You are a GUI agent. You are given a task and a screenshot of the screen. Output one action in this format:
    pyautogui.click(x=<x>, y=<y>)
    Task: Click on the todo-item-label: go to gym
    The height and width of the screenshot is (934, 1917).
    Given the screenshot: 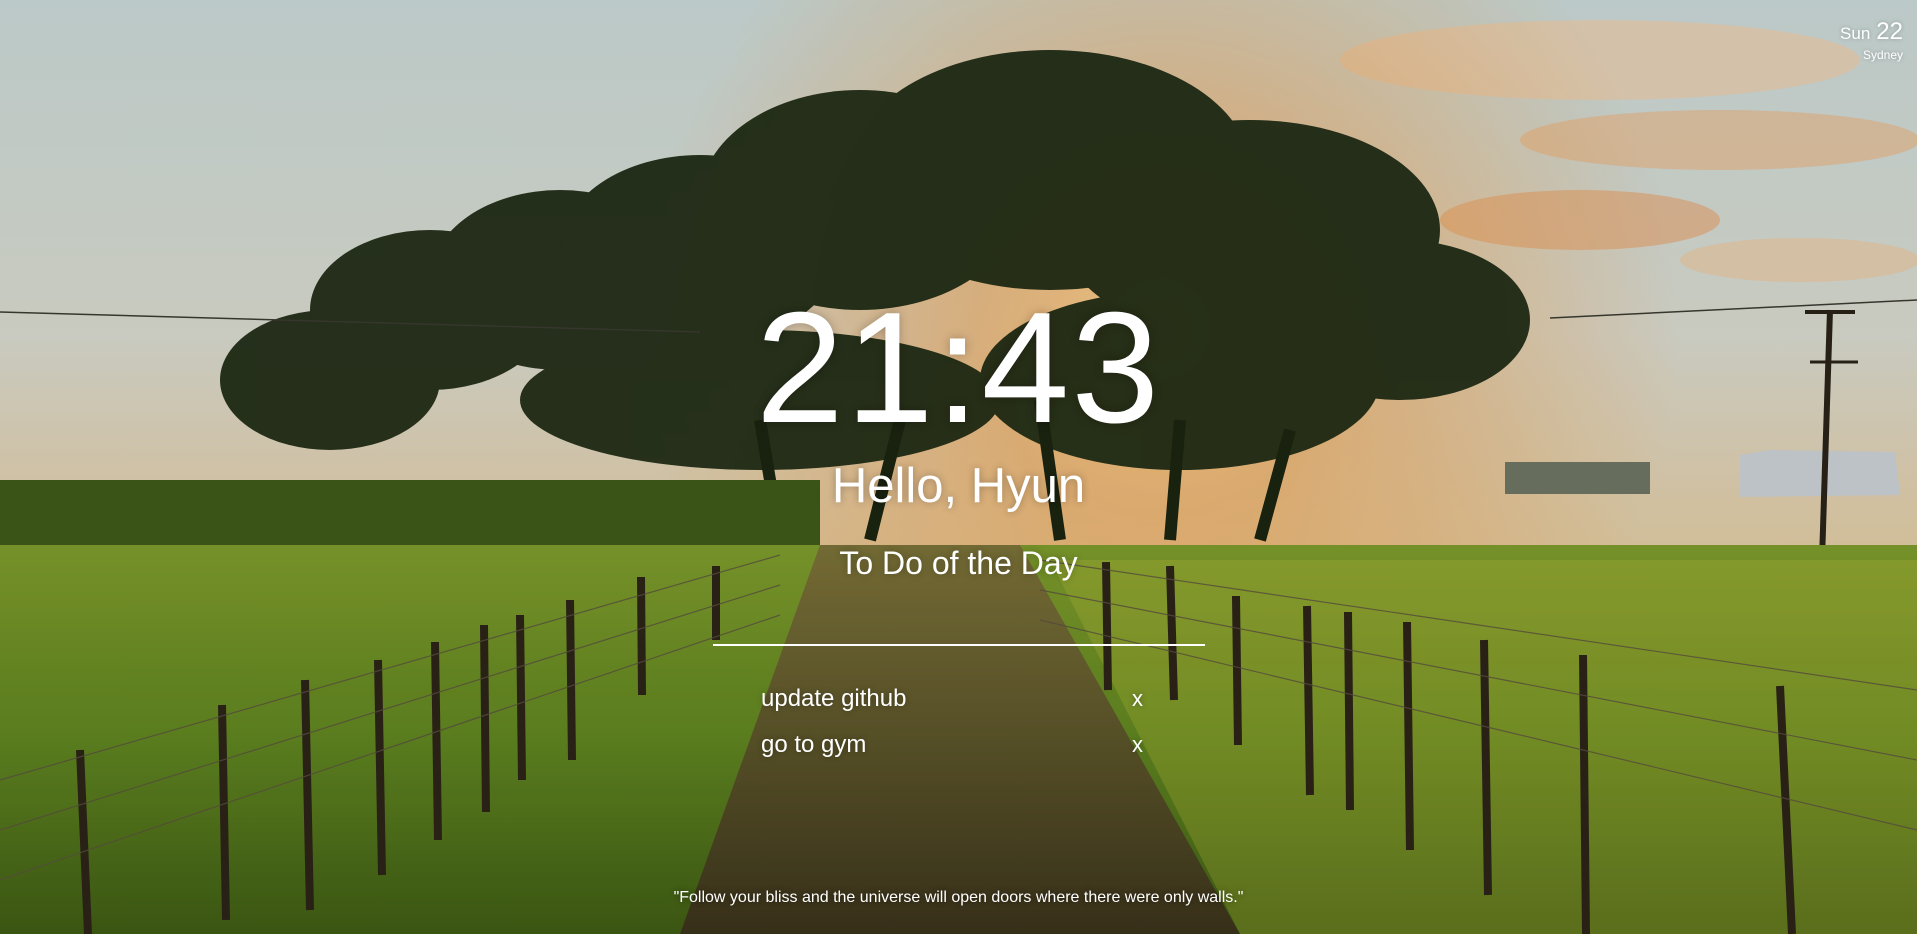 What is the action you would take?
    pyautogui.click(x=814, y=744)
    